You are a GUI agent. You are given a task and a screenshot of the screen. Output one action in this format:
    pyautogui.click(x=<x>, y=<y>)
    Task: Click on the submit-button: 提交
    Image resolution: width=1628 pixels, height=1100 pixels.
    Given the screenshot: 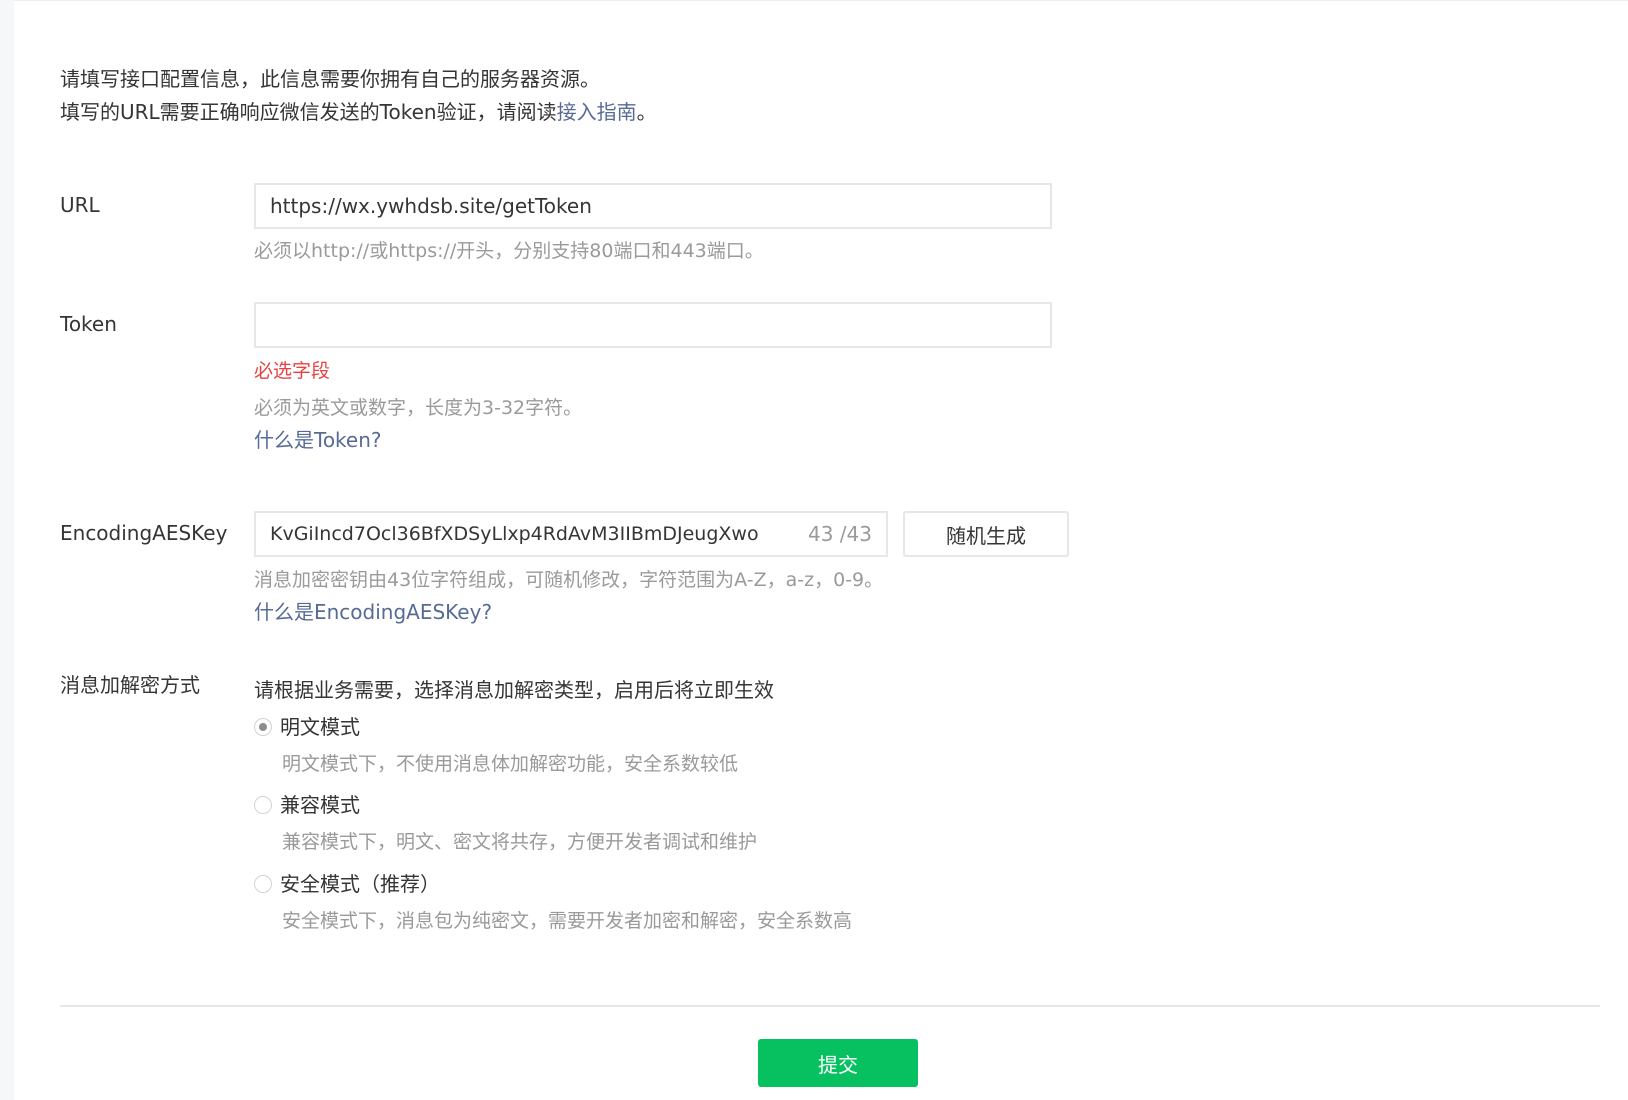 What is the action you would take?
    pyautogui.click(x=838, y=1063)
    